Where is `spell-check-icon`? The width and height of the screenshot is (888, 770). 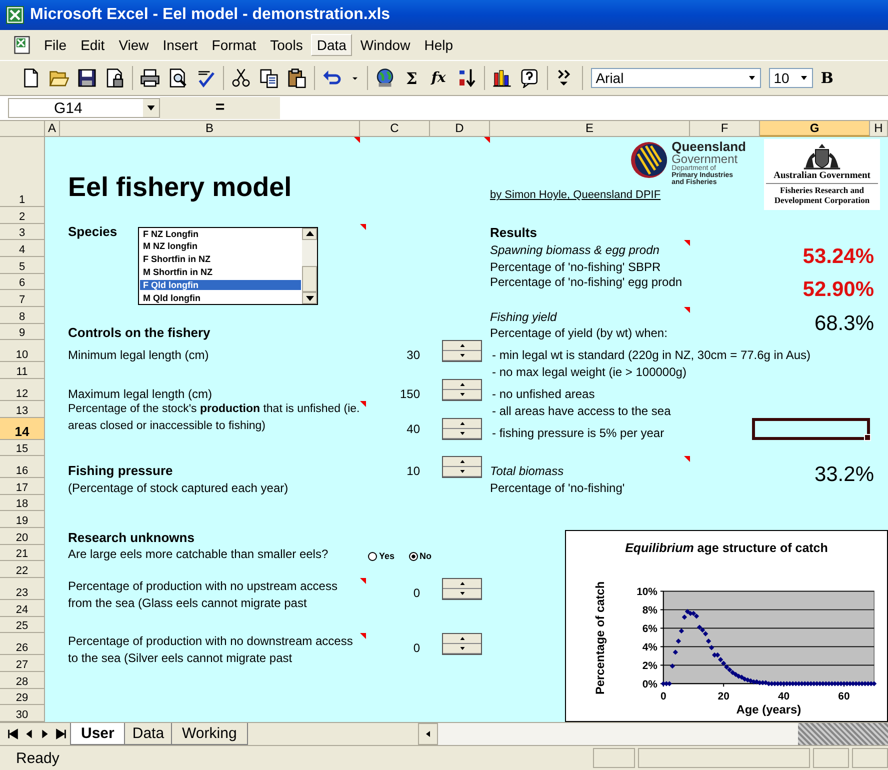
spell-check-icon is located at coordinates (206, 78).